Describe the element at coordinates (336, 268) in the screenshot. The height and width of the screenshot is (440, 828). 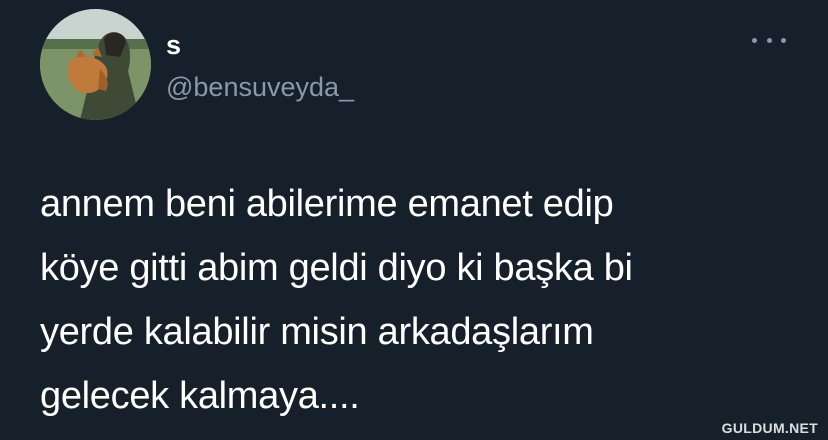
I see `tweet-text-line: köye gitti abim geldi diyo ki başka bi` at that location.